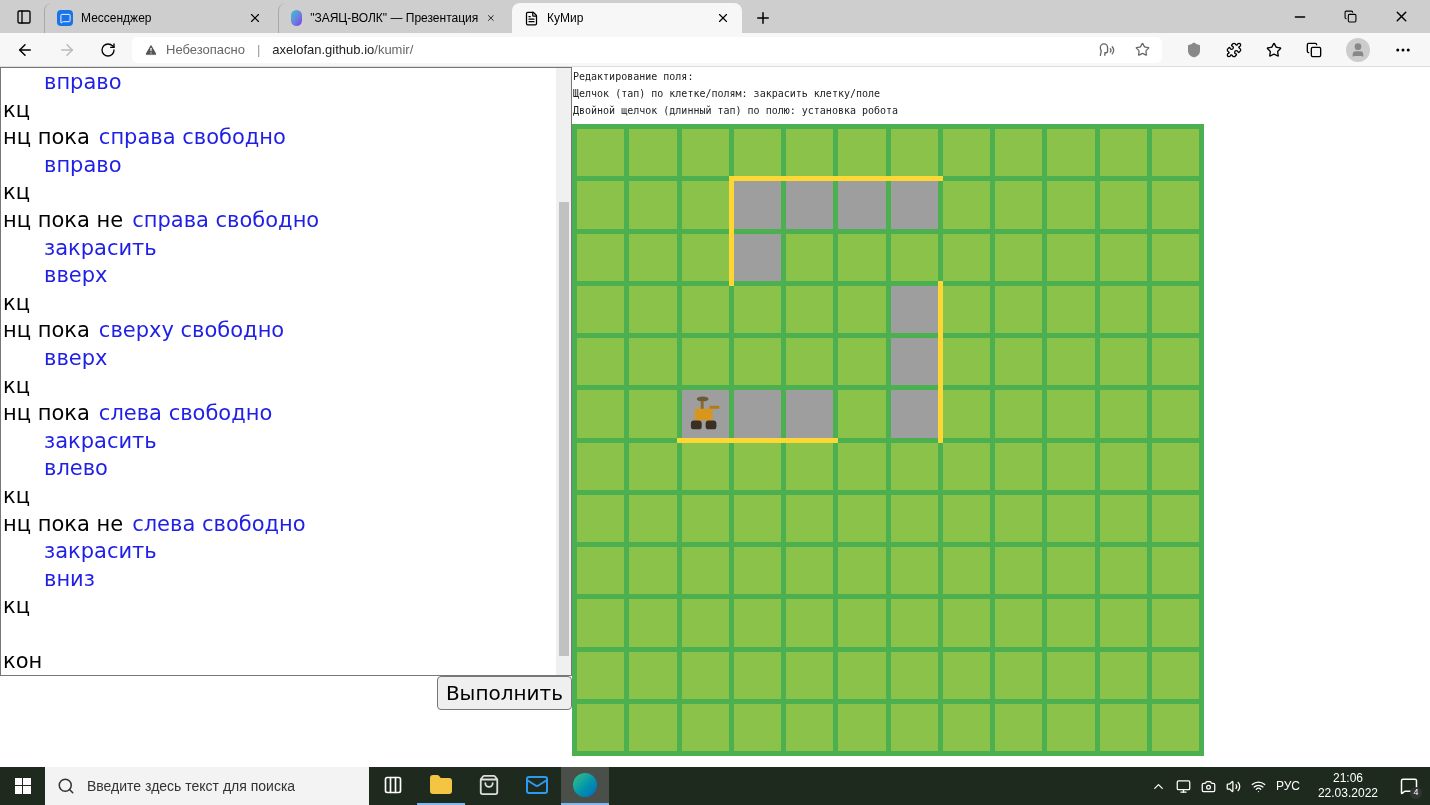  What do you see at coordinates (1234, 49) in the screenshot?
I see `extensions-icon` at bounding box center [1234, 49].